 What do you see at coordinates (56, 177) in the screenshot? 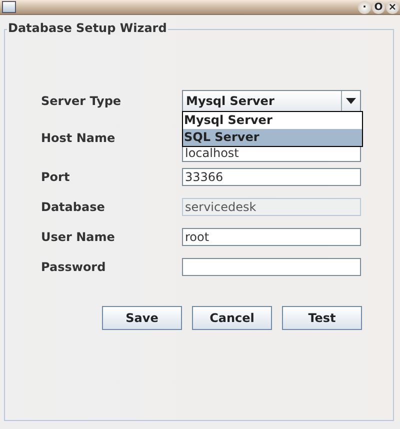
I see `field-label: Port` at bounding box center [56, 177].